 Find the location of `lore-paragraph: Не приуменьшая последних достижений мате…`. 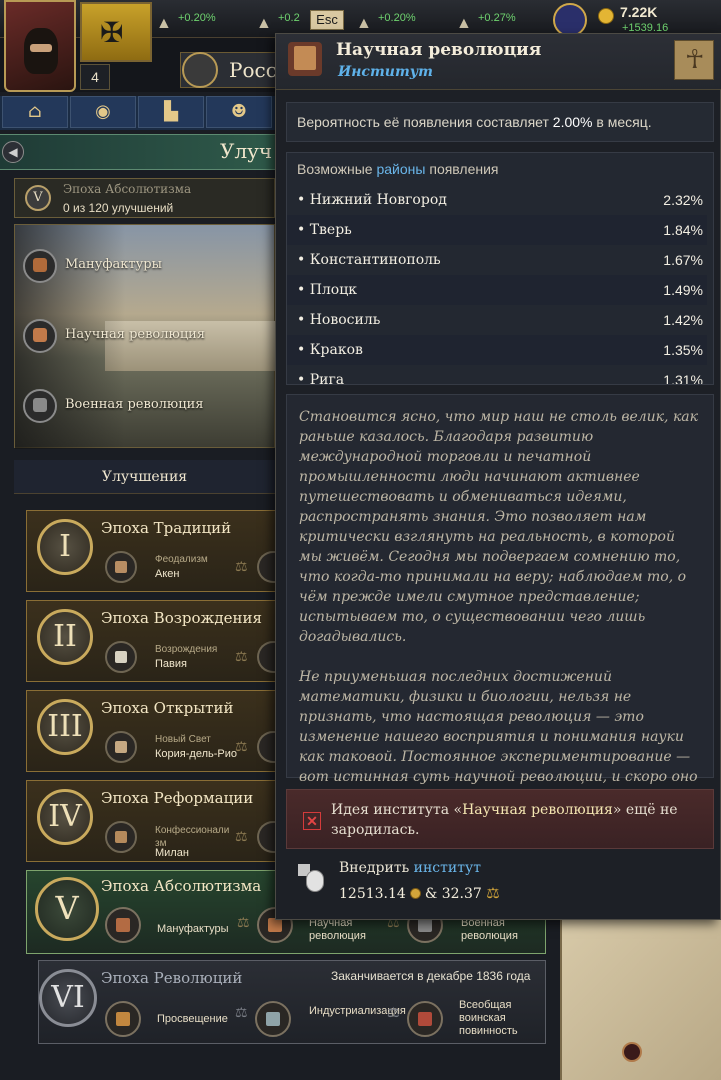

lore-paragraph: Не приуменьшая последних достижений мате… is located at coordinates (498, 737).